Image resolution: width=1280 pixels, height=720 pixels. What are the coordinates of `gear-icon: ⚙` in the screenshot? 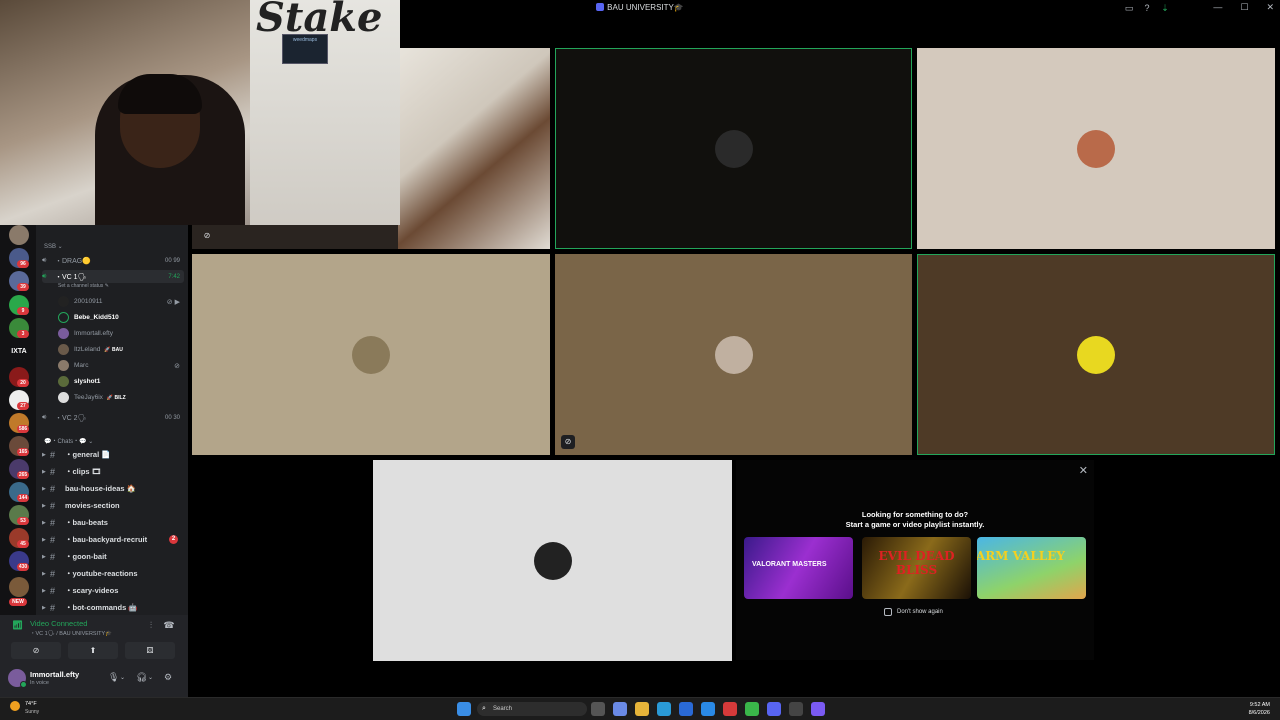 It's located at (168, 677).